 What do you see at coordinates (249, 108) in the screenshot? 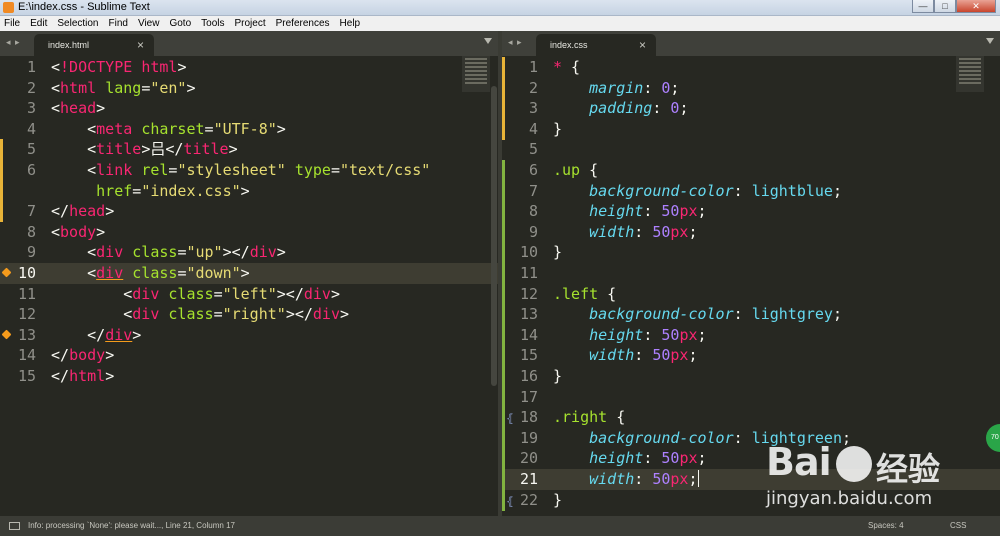
I see `code-line: 3 <head>` at bounding box center [249, 108].